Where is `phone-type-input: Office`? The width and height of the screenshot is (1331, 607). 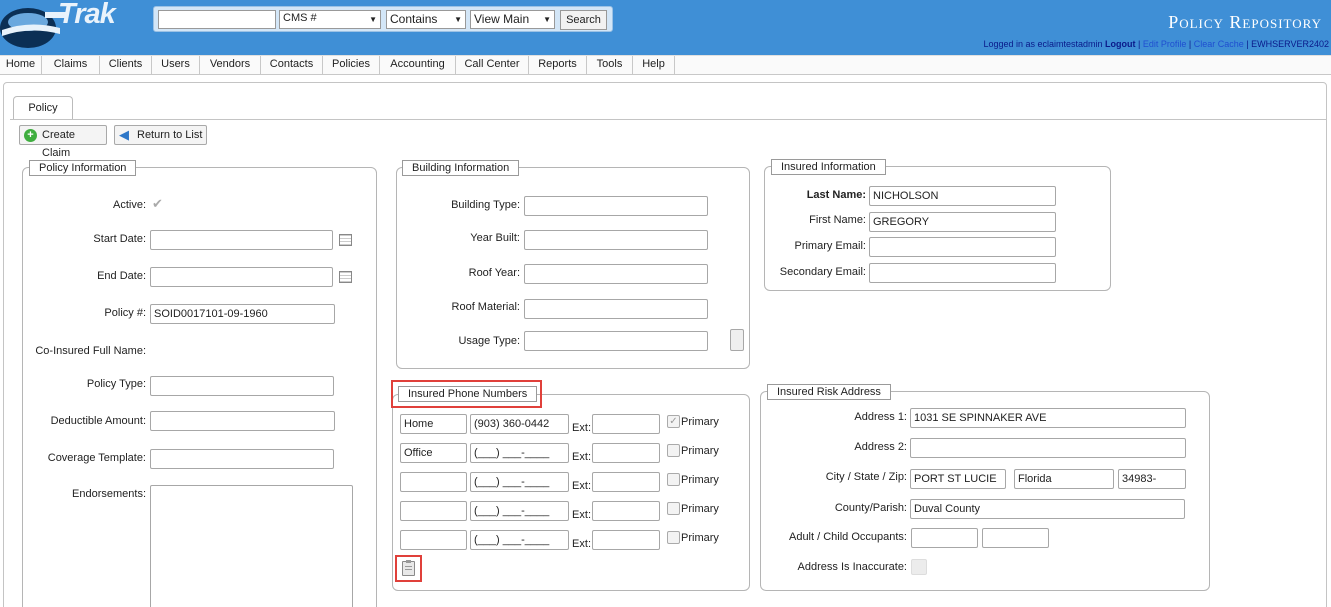 phone-type-input: Office is located at coordinates (433, 453).